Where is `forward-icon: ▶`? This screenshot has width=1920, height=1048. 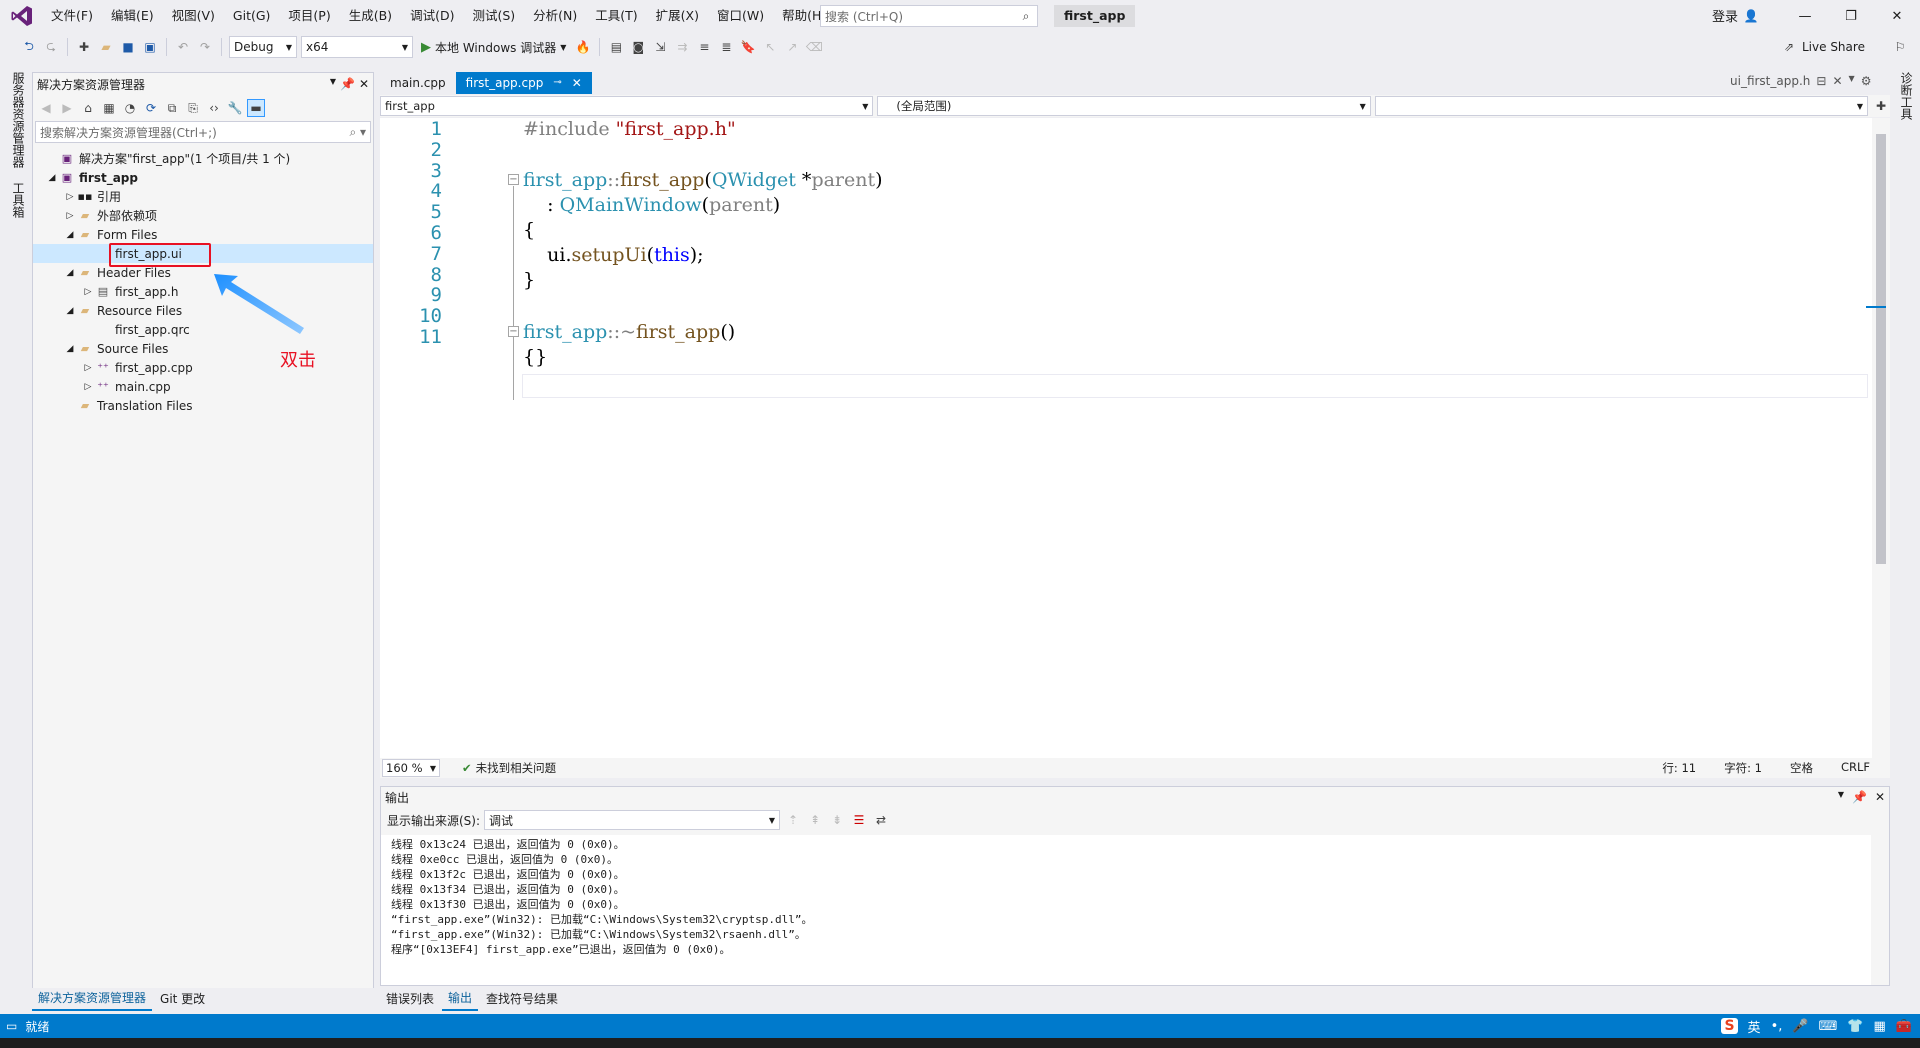
forward-icon: ▶ is located at coordinates (67, 108).